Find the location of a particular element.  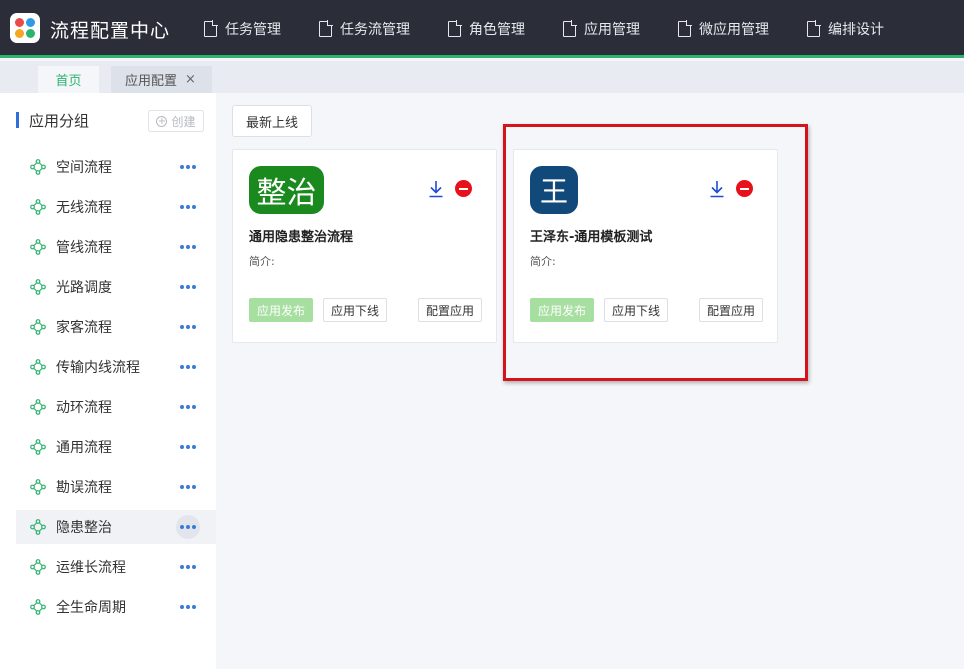

tab-app-config: 应用配置 × is located at coordinates (161, 79).